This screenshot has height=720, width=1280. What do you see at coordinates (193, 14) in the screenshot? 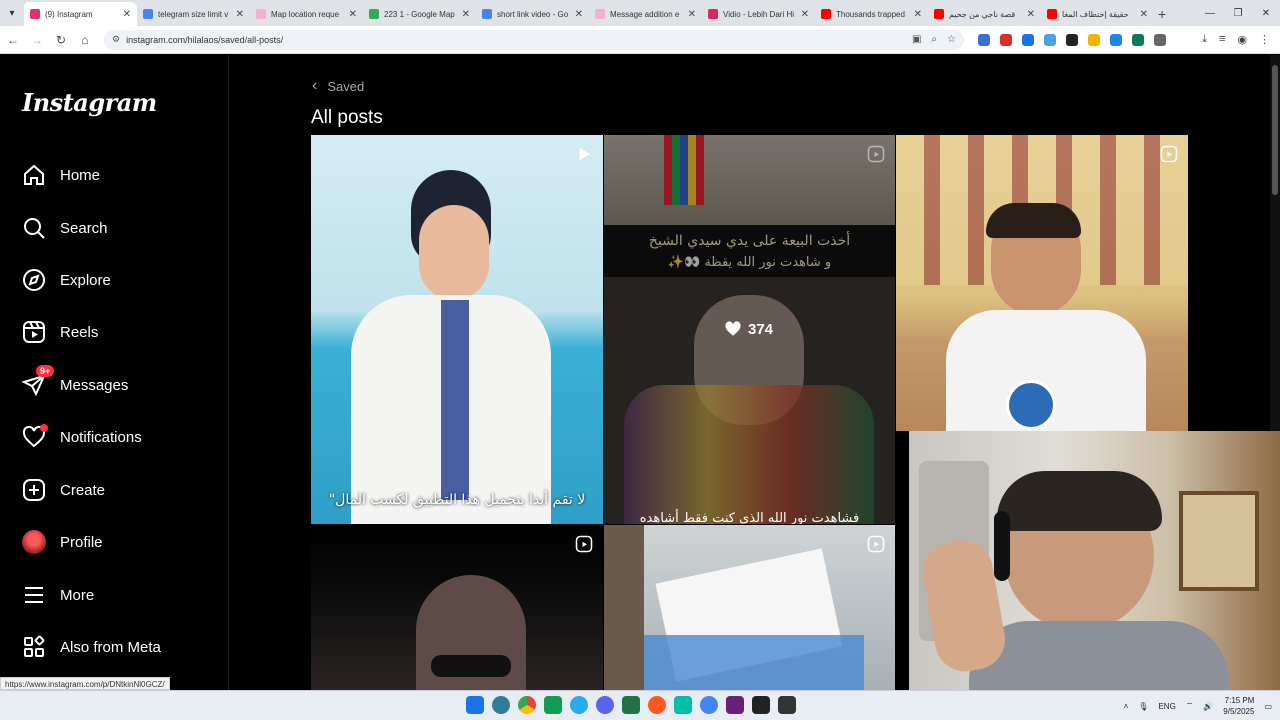
I see `browser-tab: telegram size limit v ✕` at bounding box center [193, 14].